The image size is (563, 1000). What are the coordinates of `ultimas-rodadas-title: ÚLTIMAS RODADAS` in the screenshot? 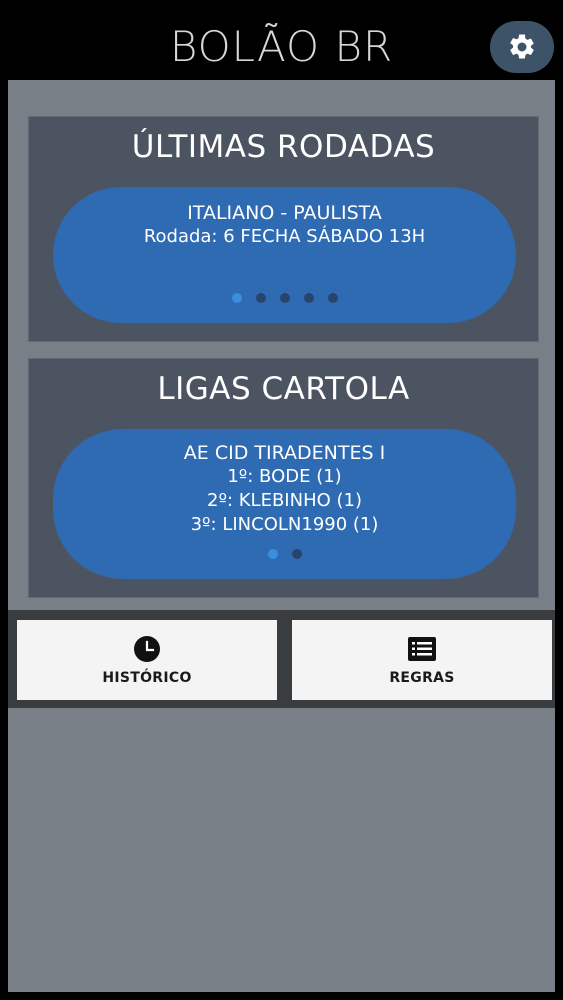 It's located at (283, 147).